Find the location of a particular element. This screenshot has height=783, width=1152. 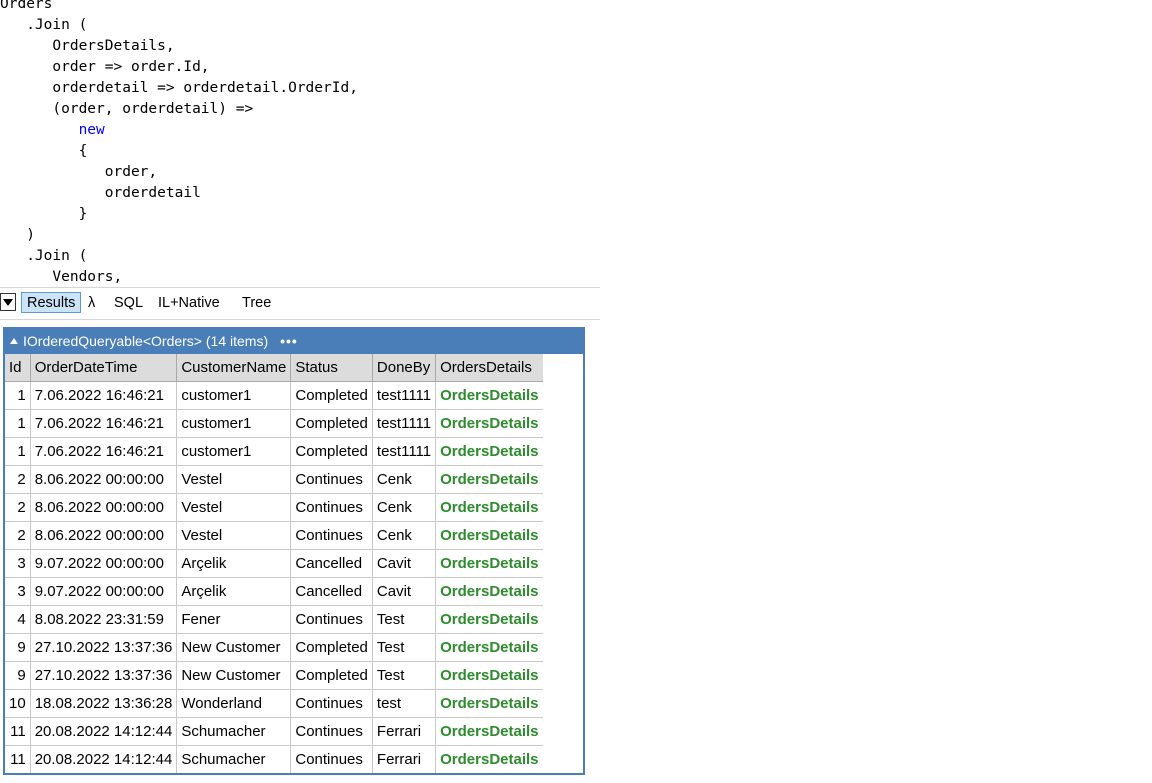

code-text: (order, orderdetail) => is located at coordinates (153, 109).